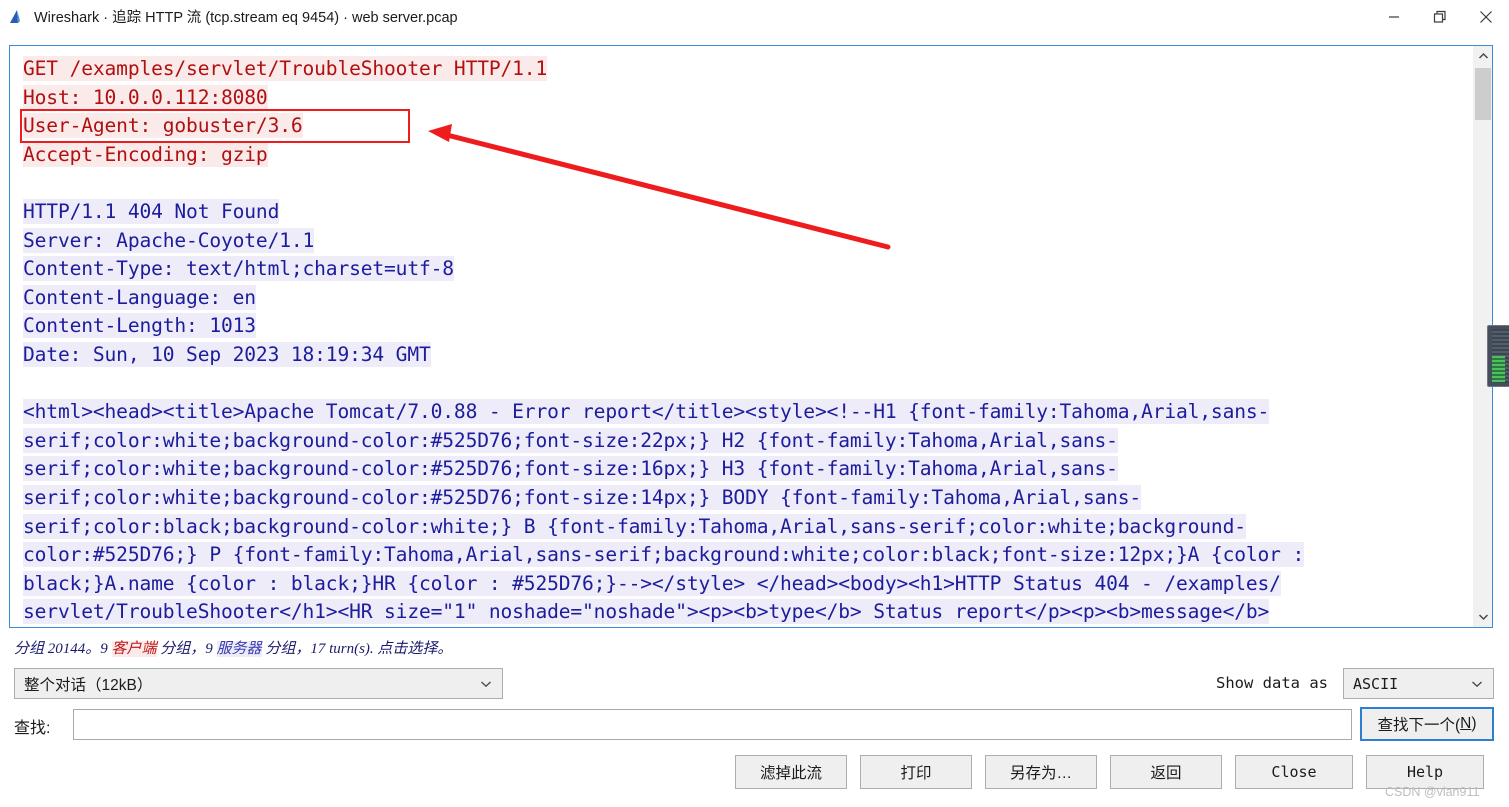  I want to click on edge-meter-widget, so click(1498, 356).